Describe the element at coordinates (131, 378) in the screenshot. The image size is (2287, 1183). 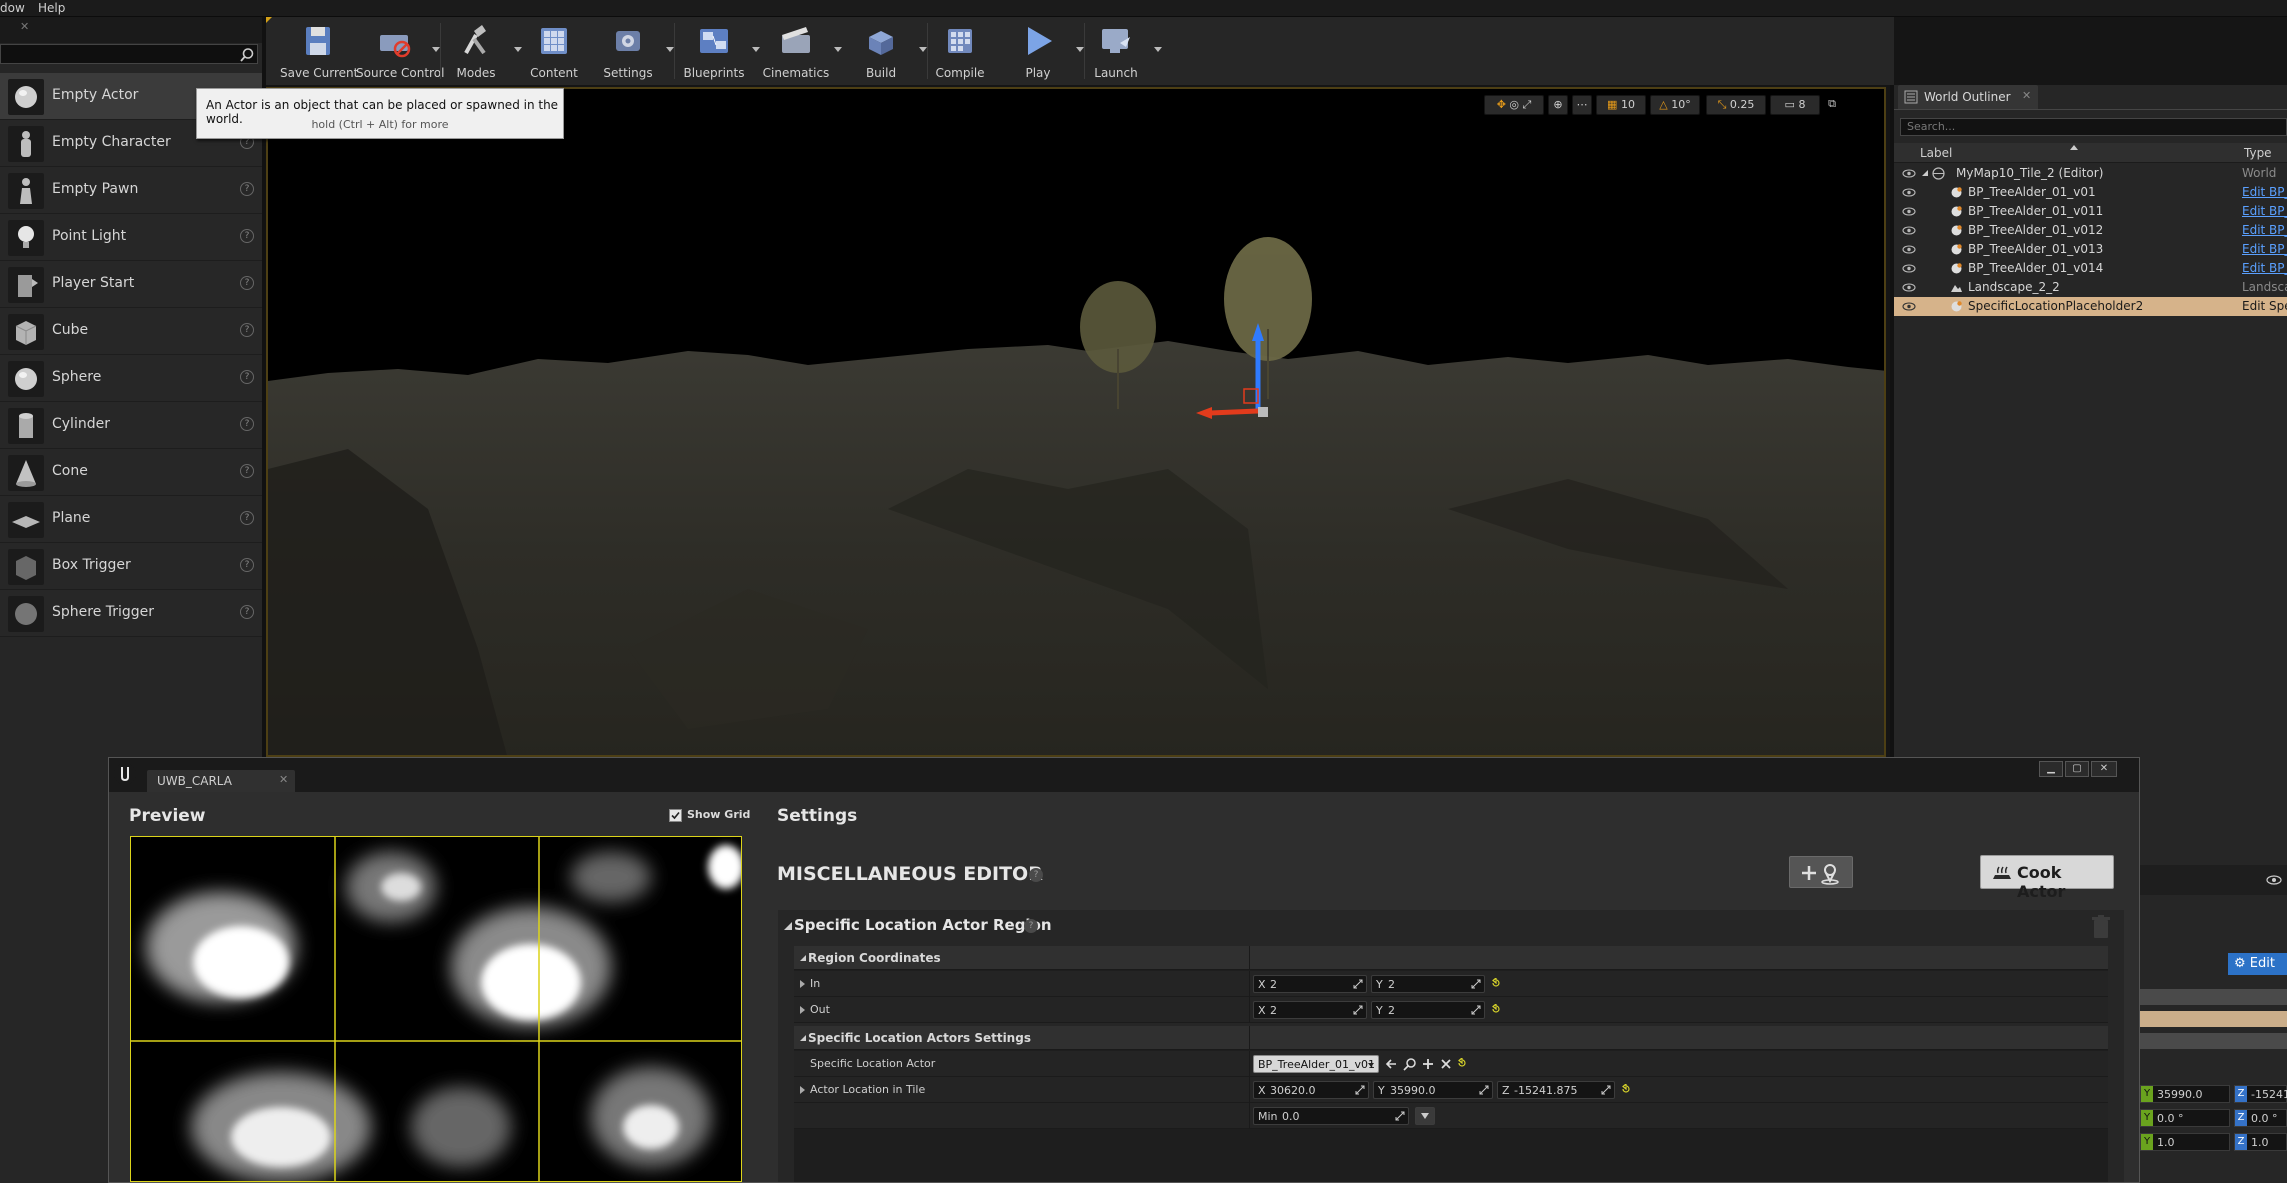
I see `place-item-sphere: Sphere?` at that location.